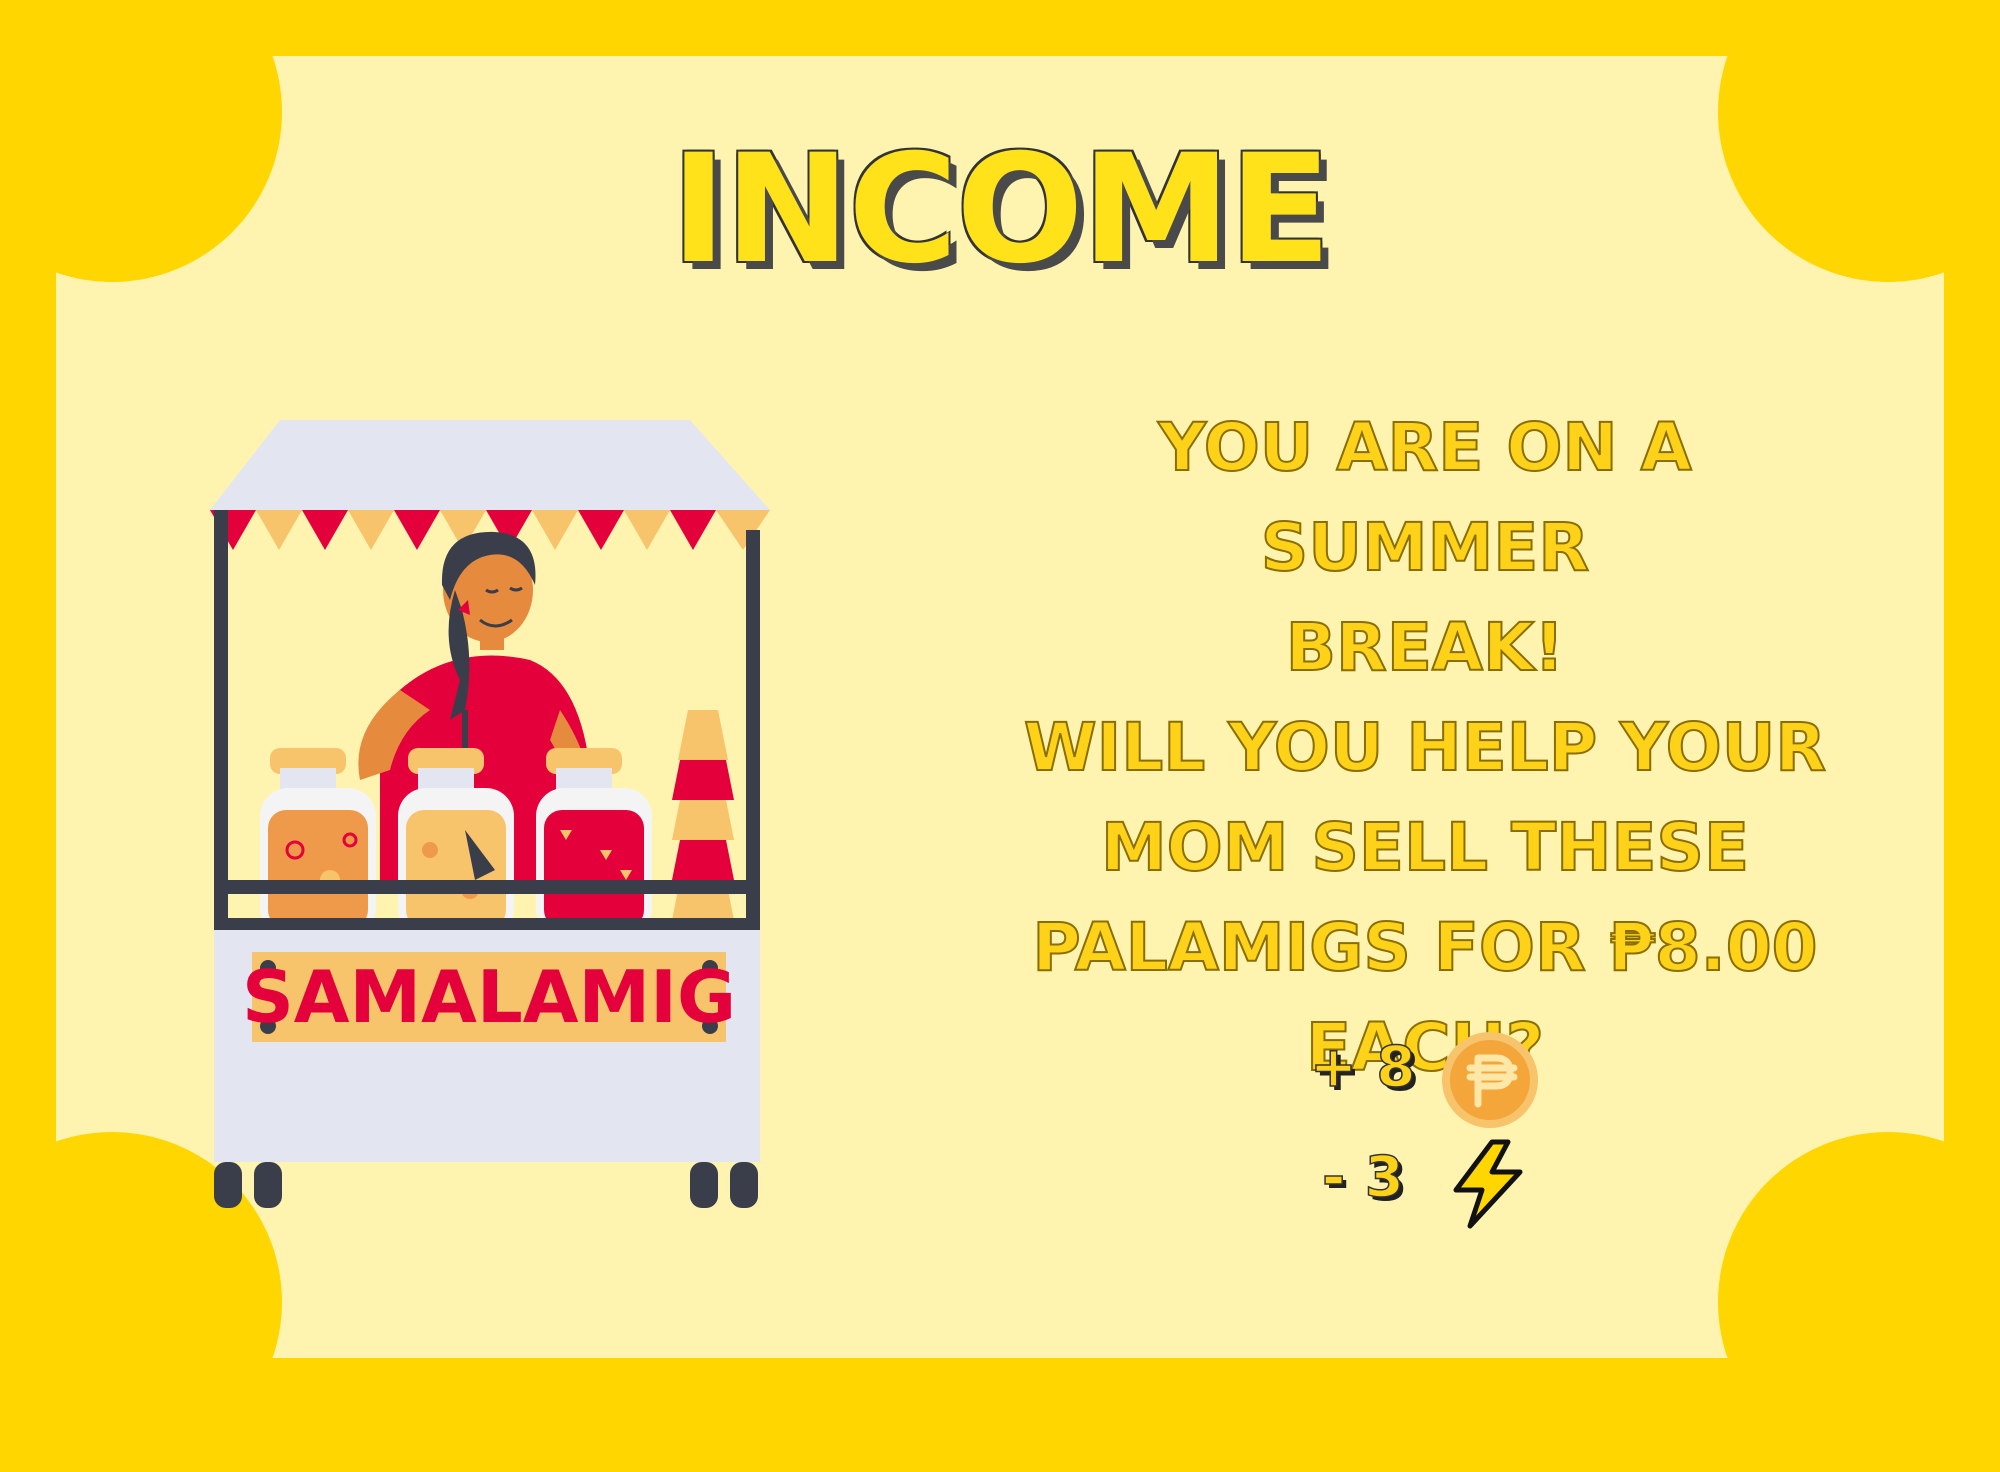 This screenshot has height=1472, width=2000. What do you see at coordinates (1425, 1047) in the screenshot?
I see `description-line: EACH?` at bounding box center [1425, 1047].